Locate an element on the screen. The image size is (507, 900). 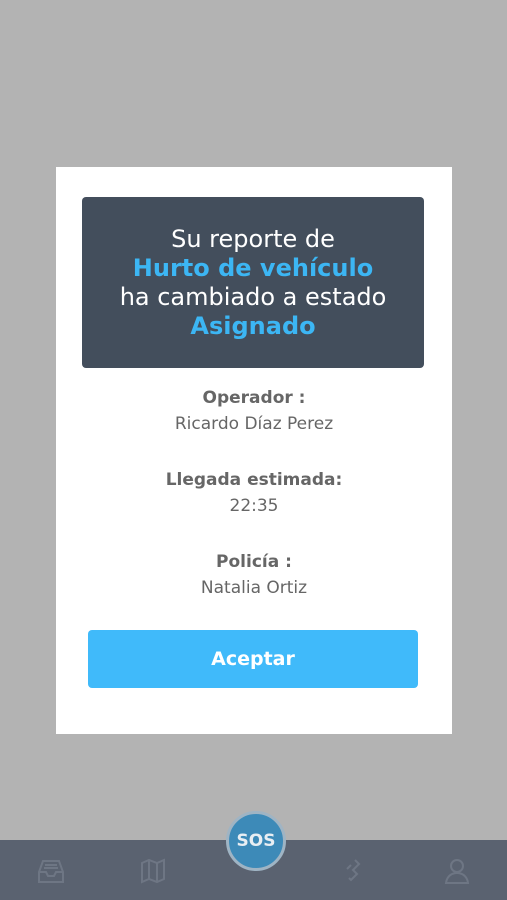
report-status: Asignado is located at coordinates (253, 325).